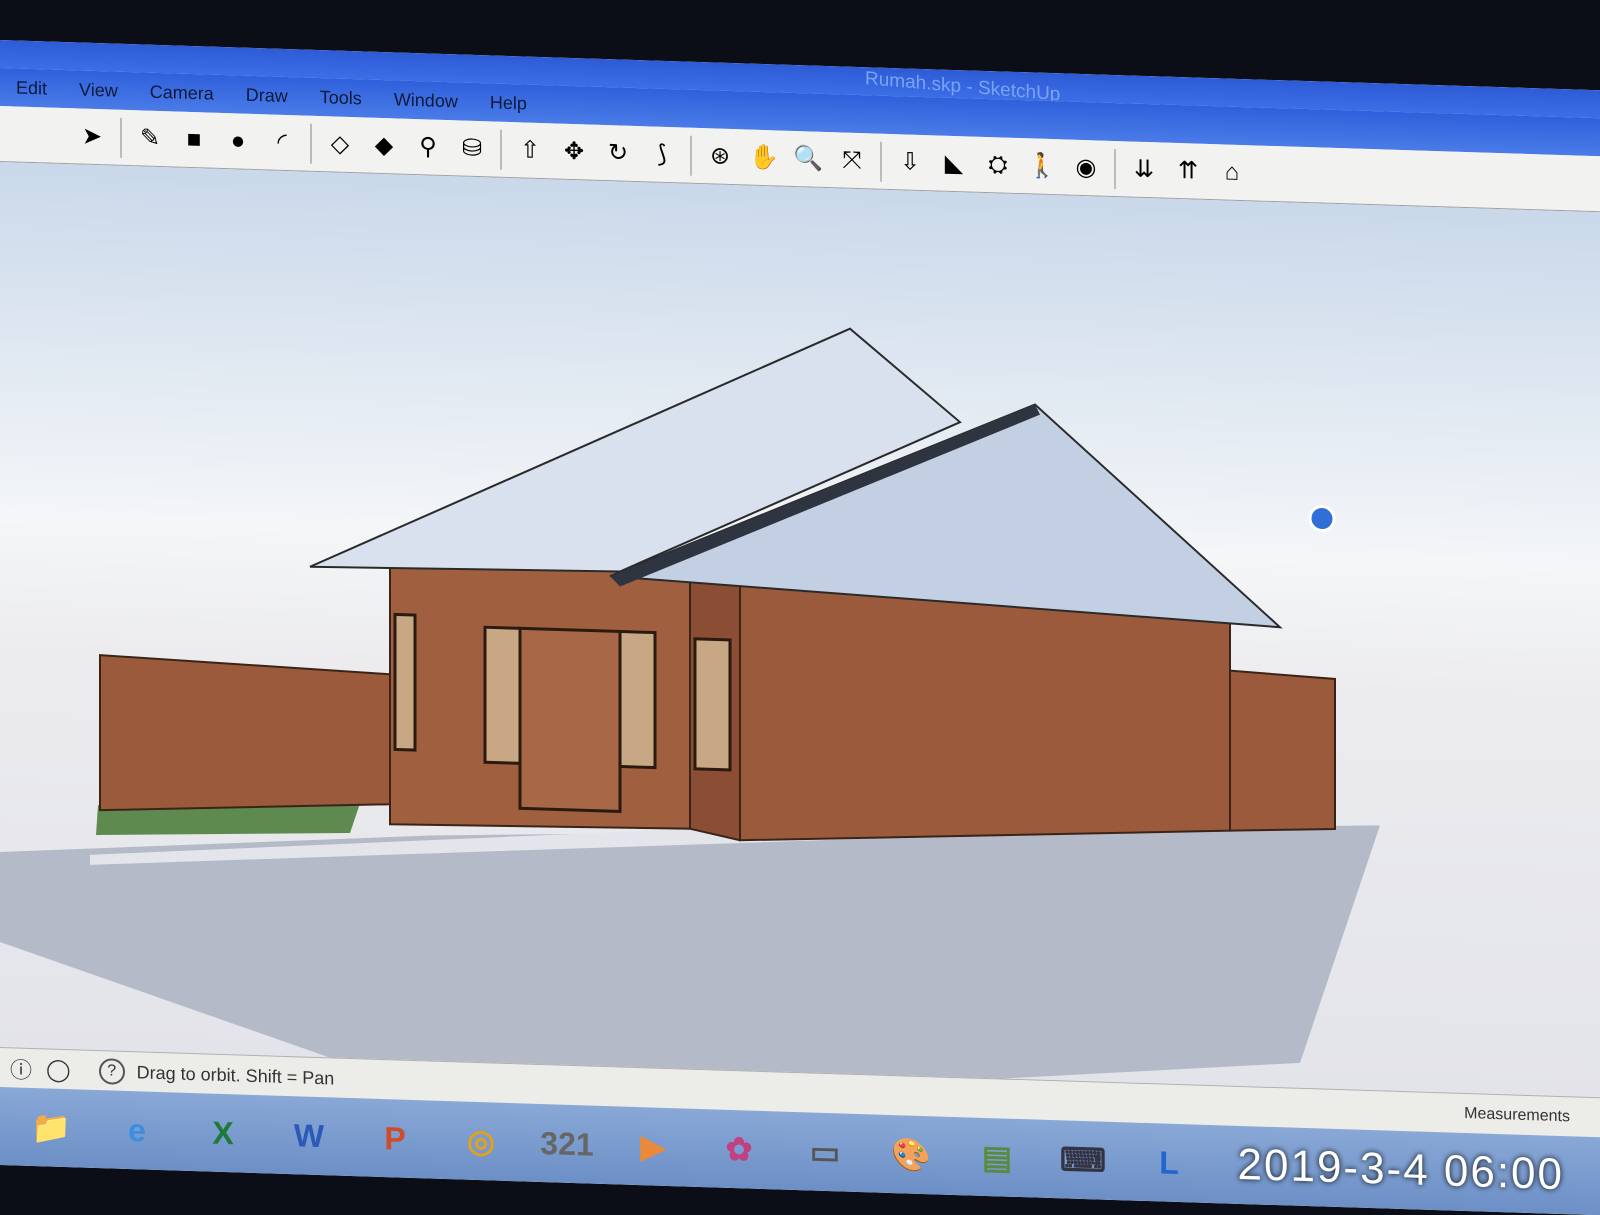 The height and width of the screenshot is (1215, 1600). I want to click on ie-icon: e, so click(137, 1130).